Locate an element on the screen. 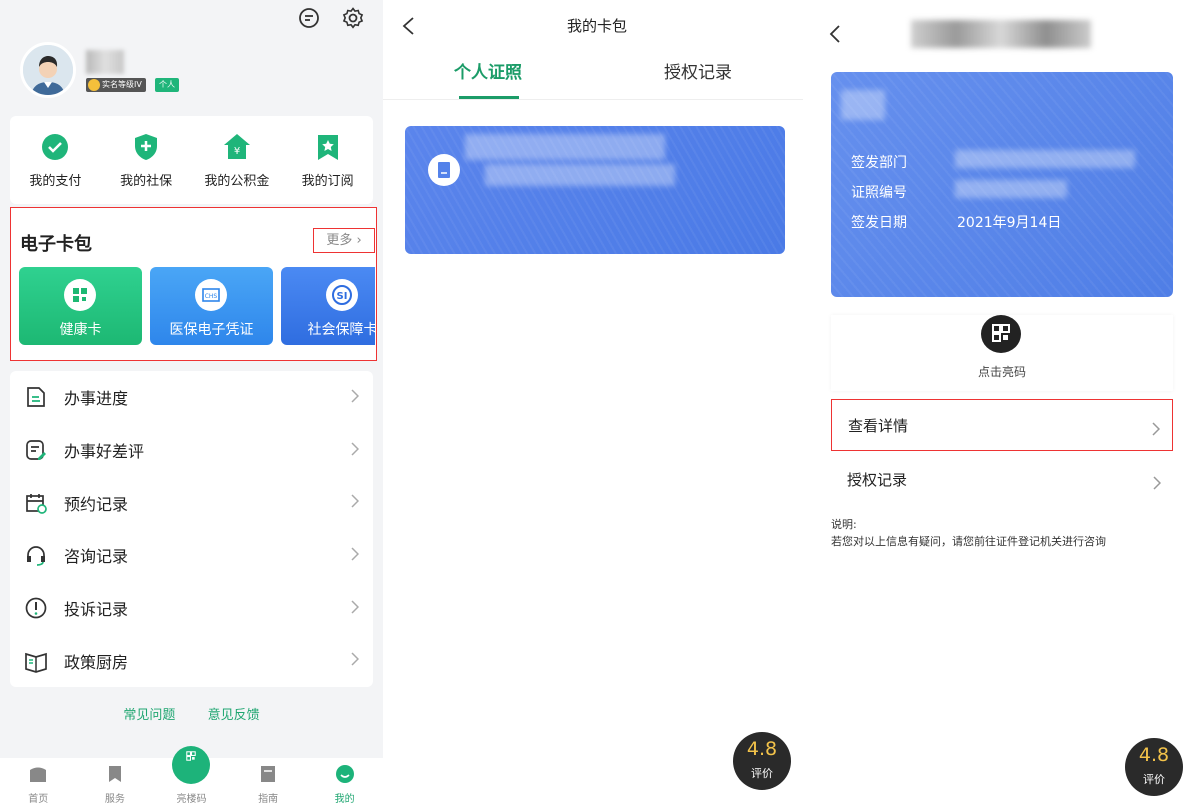 Image resolution: width=1193 pixels, height=806 pixels. shortcut-my-housing-fund: ¥ 我的公积金 is located at coordinates (237, 160).